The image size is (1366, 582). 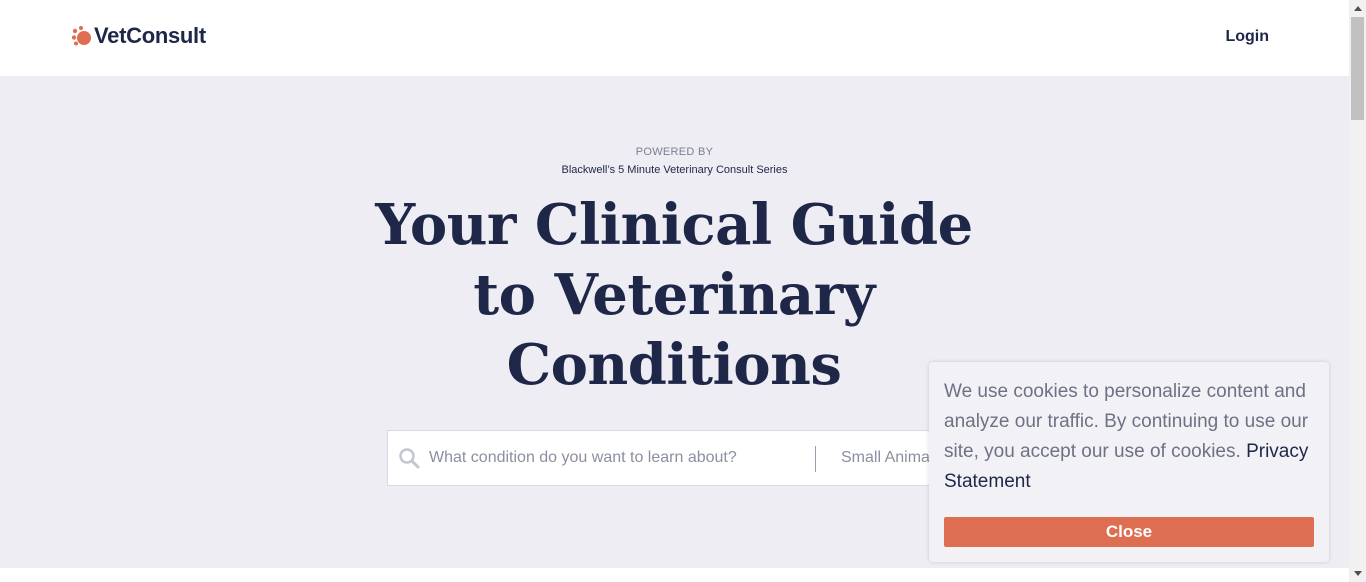 I want to click on login-link: Login, so click(x=1247, y=37).